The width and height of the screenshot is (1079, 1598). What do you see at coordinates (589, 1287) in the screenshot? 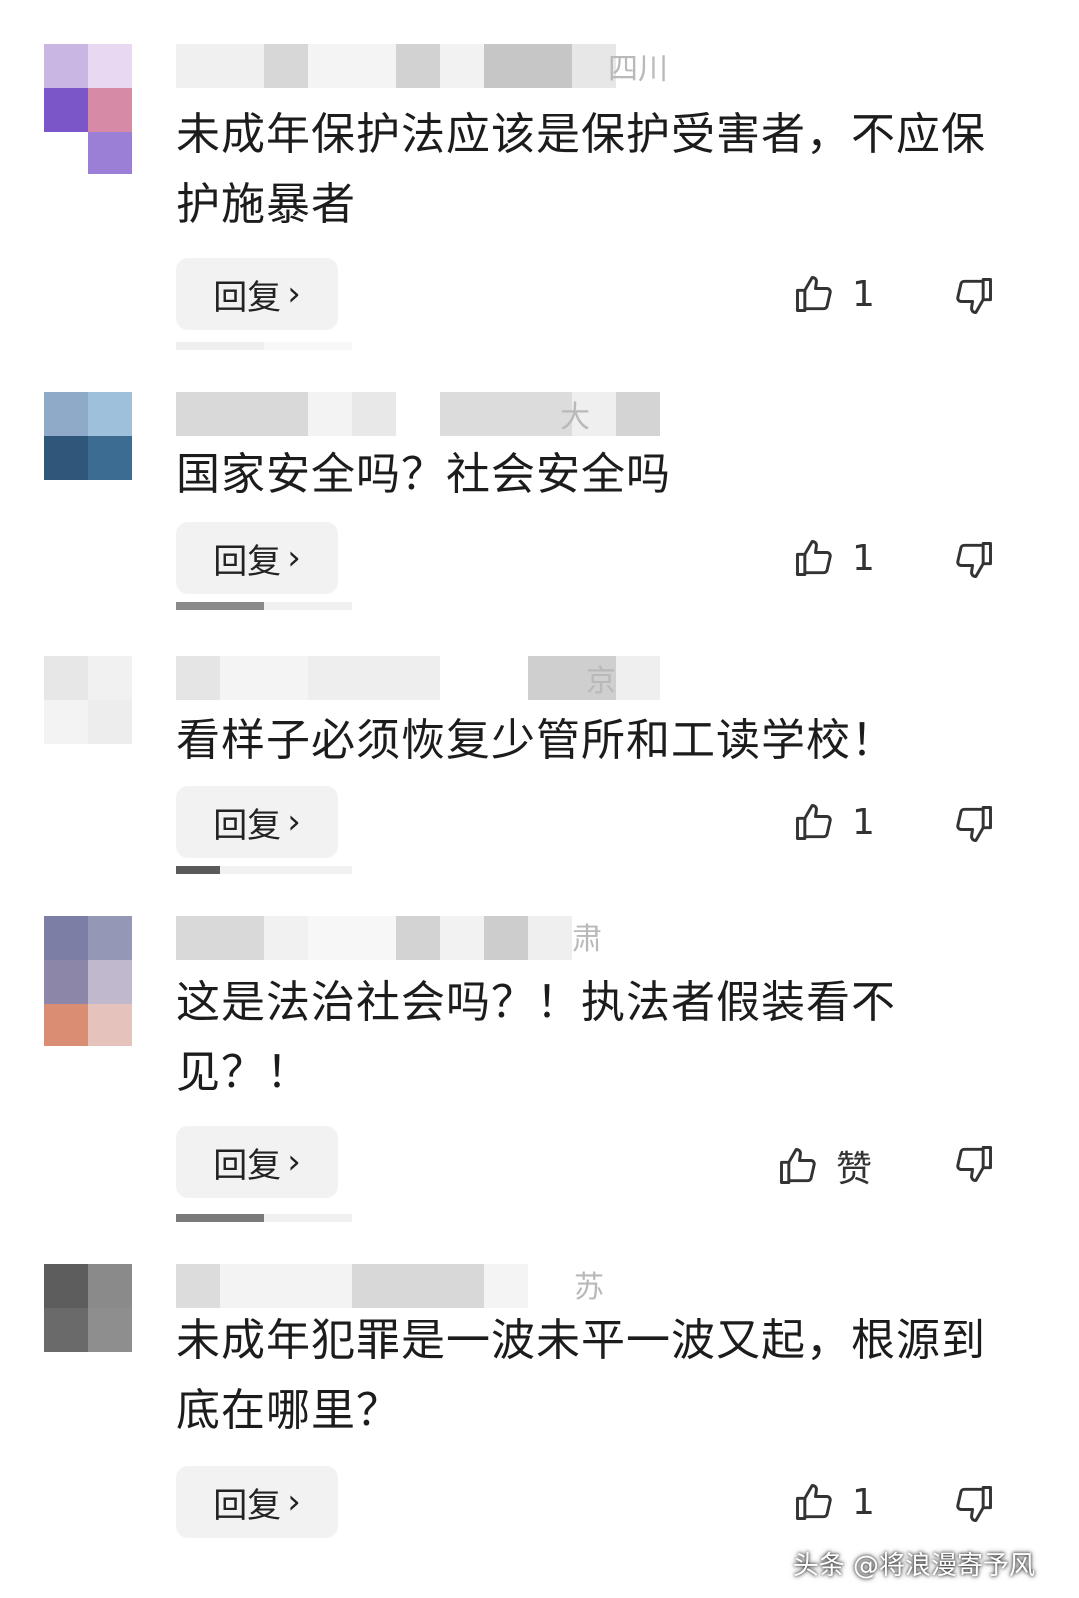
I see `location-label: 苏` at bounding box center [589, 1287].